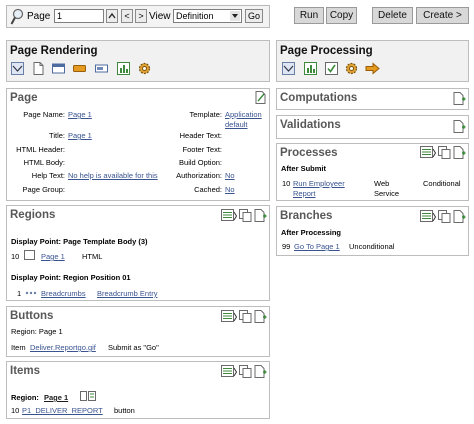  Describe the element at coordinates (202, 149) in the screenshot. I see `footer-text-label: Footer Text:` at that location.